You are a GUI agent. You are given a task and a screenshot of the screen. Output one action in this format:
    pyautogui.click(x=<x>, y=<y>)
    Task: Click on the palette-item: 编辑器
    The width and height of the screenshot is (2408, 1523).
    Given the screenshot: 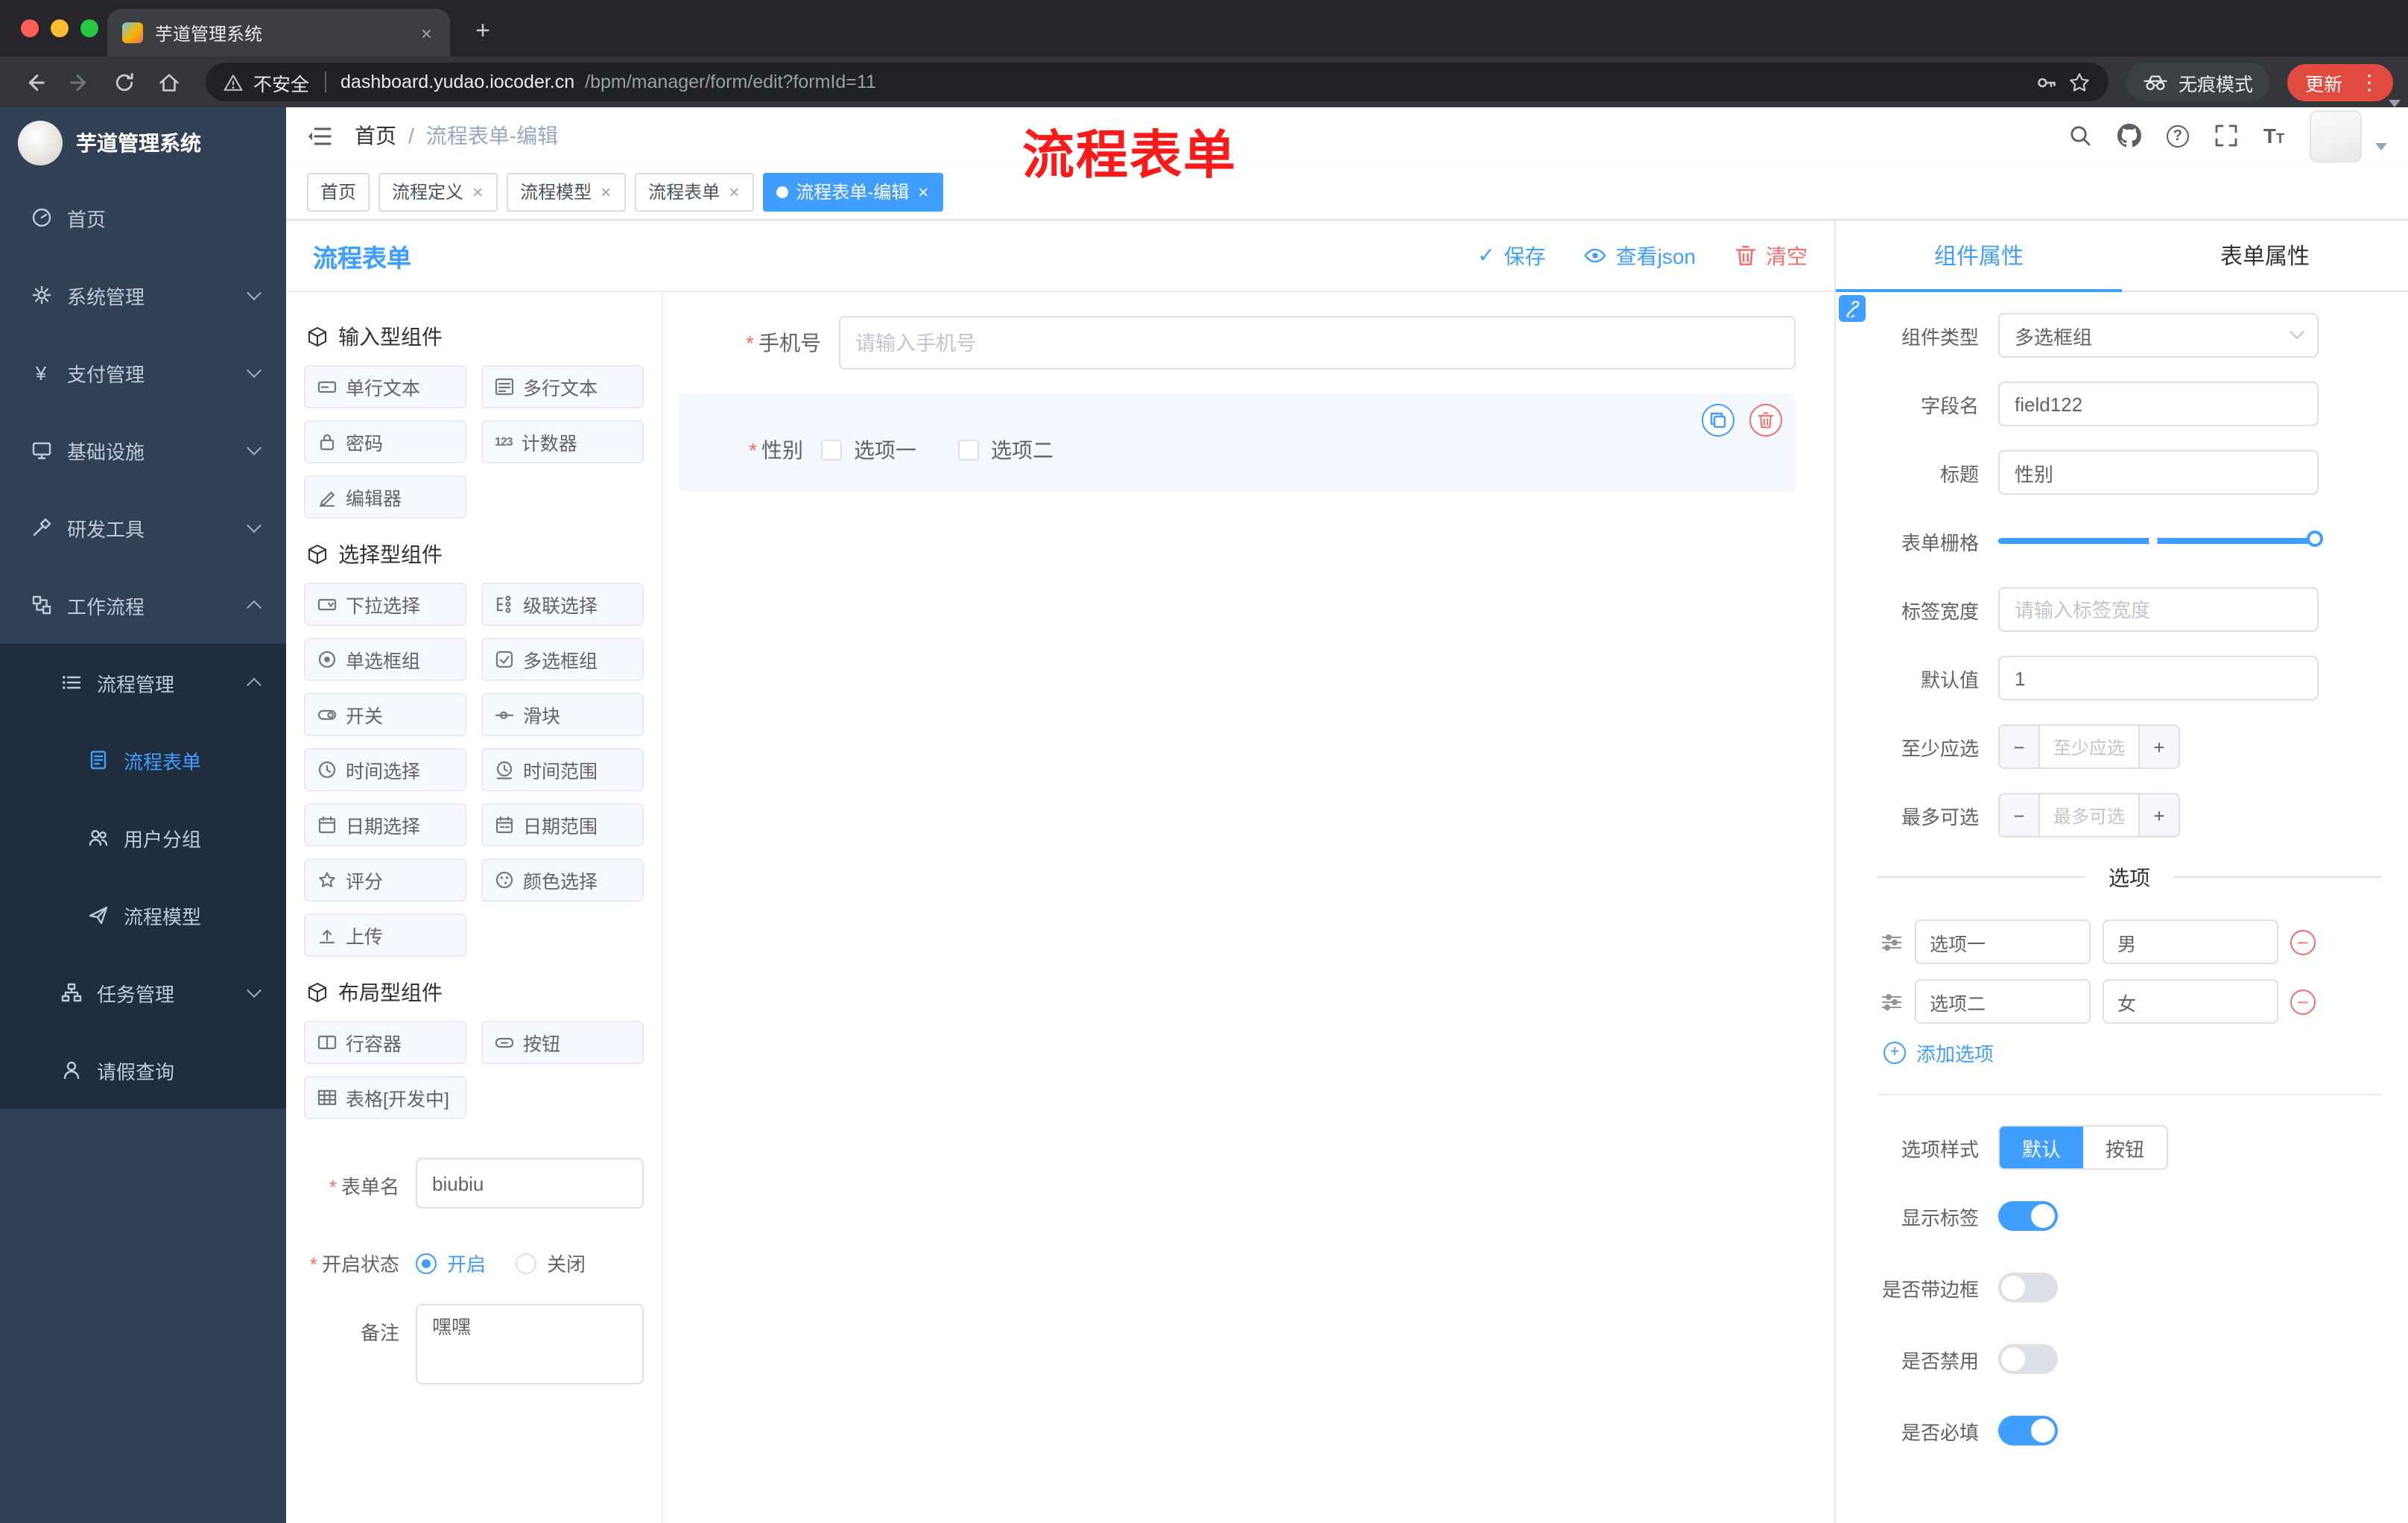 What is the action you would take?
    pyautogui.click(x=385, y=497)
    